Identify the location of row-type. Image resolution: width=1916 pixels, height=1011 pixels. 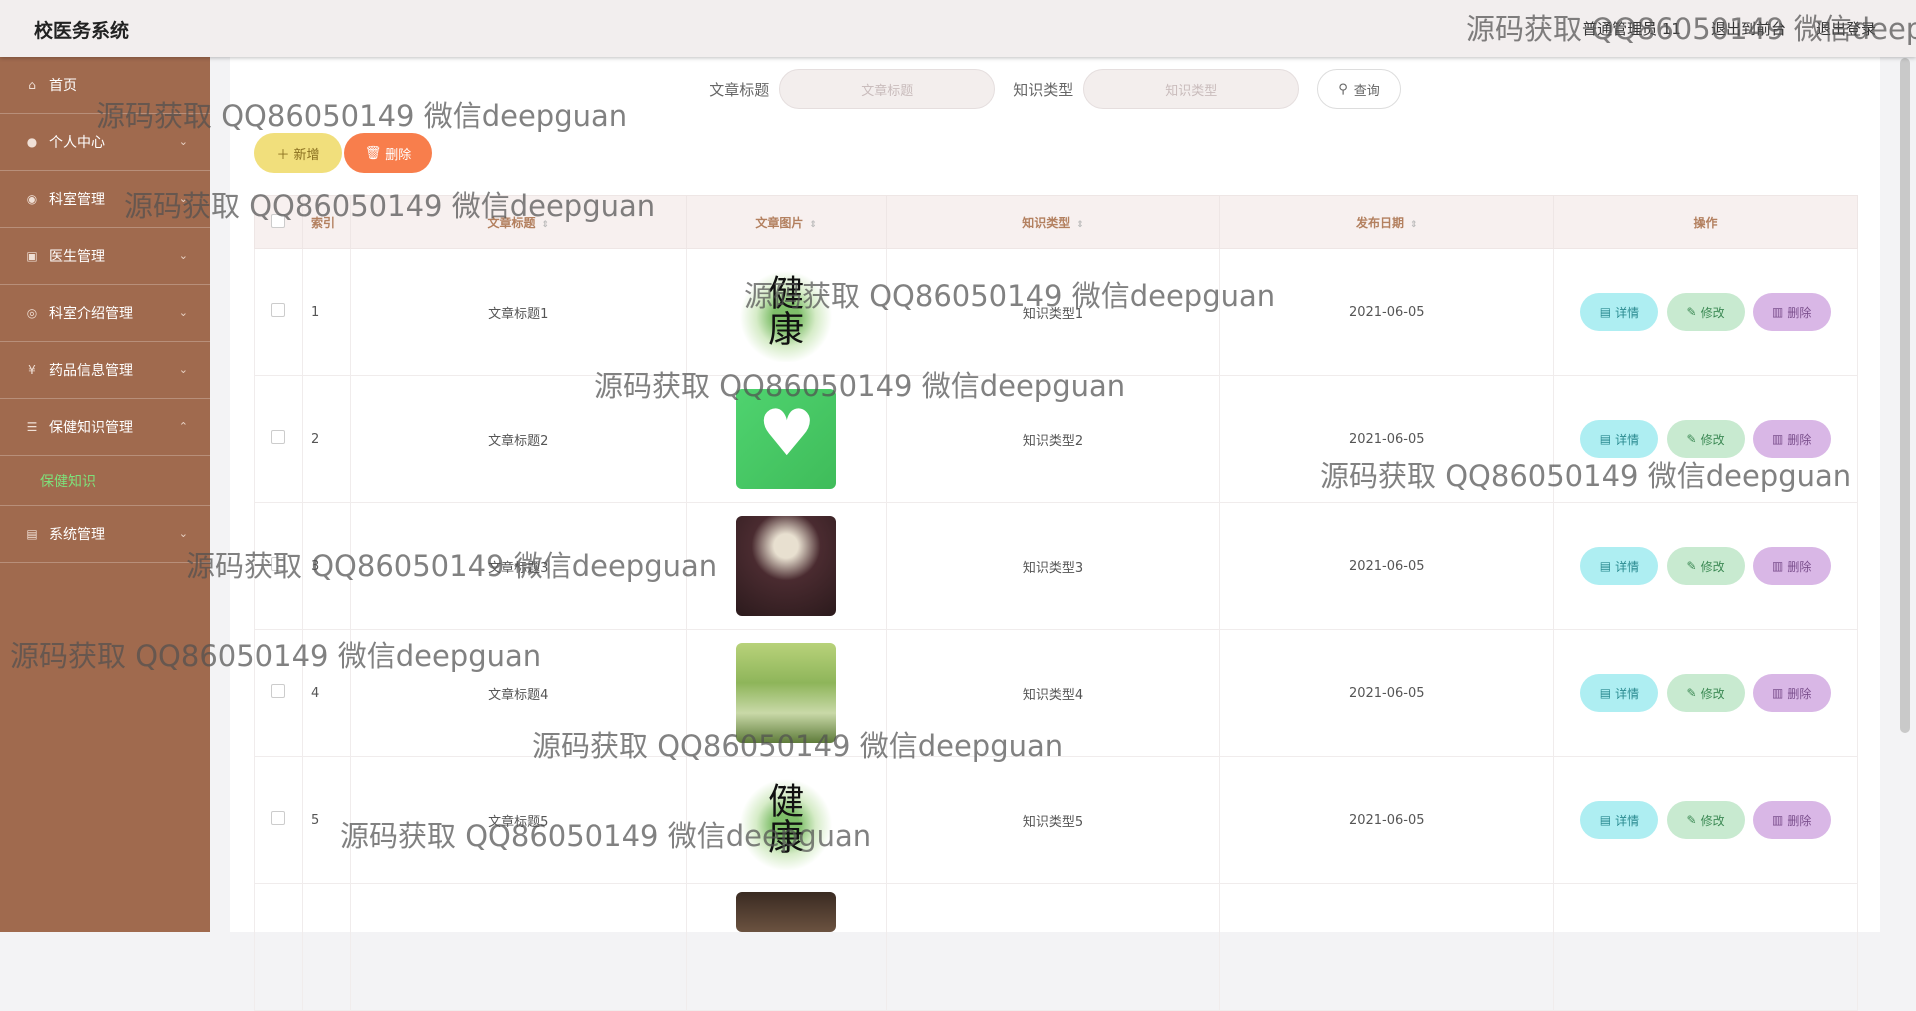
(1053, 947).